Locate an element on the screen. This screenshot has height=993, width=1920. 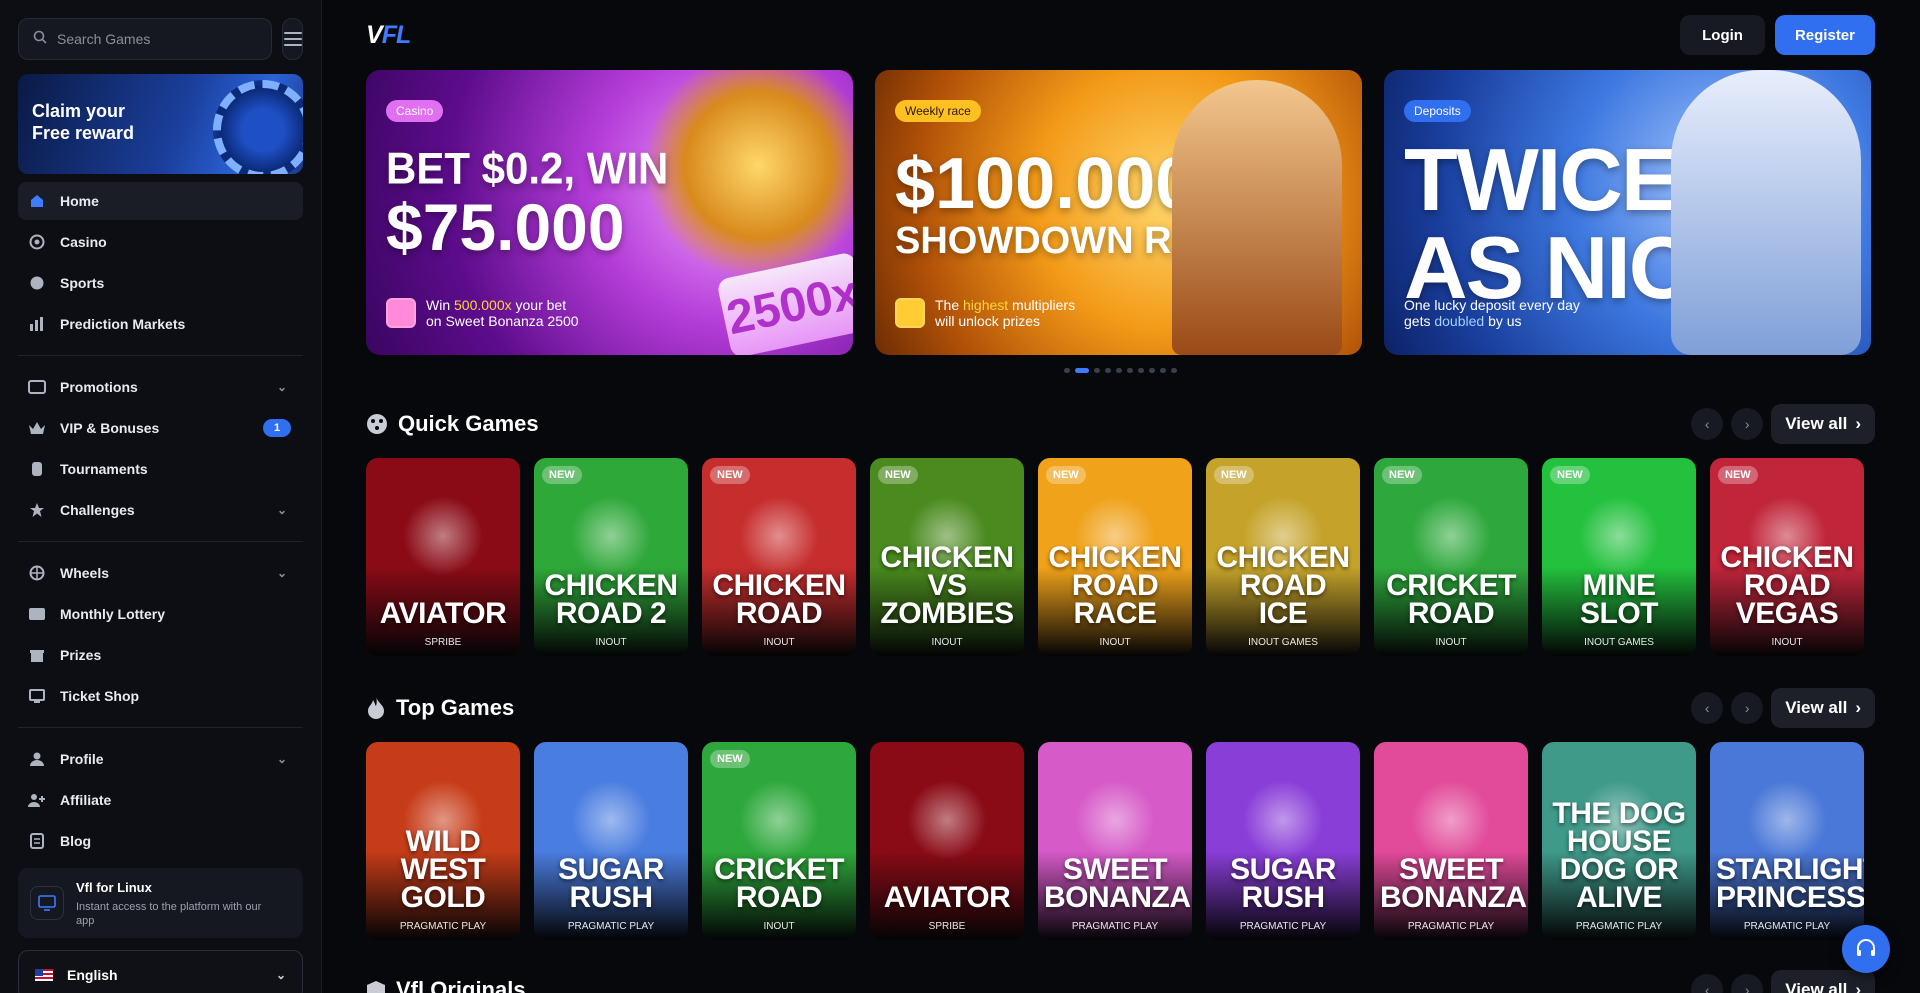
sidebar-item-sports: Sports is located at coordinates (160, 283).